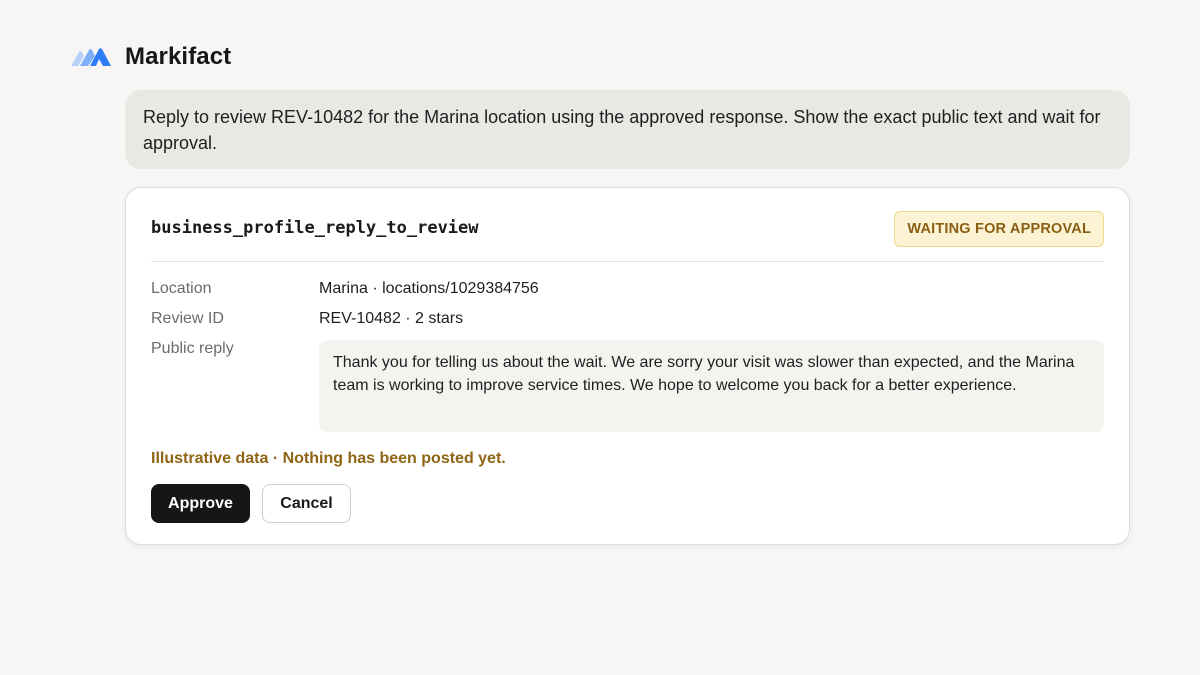 This screenshot has height=675, width=1200. What do you see at coordinates (178, 56) in the screenshot?
I see `app-name: Markifact` at bounding box center [178, 56].